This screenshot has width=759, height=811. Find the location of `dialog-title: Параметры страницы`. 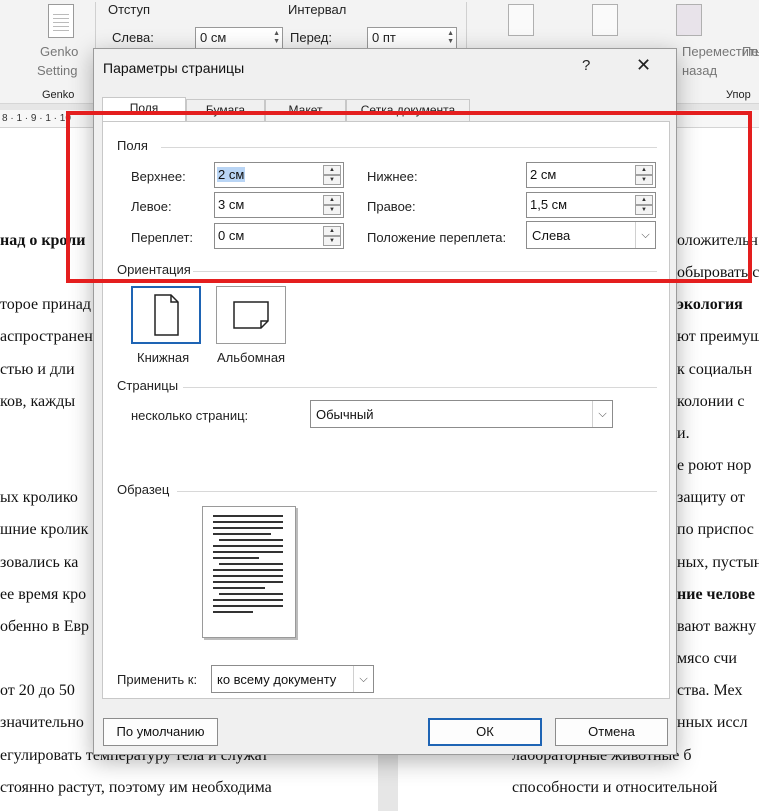

dialog-title: Параметры страницы is located at coordinates (174, 68).